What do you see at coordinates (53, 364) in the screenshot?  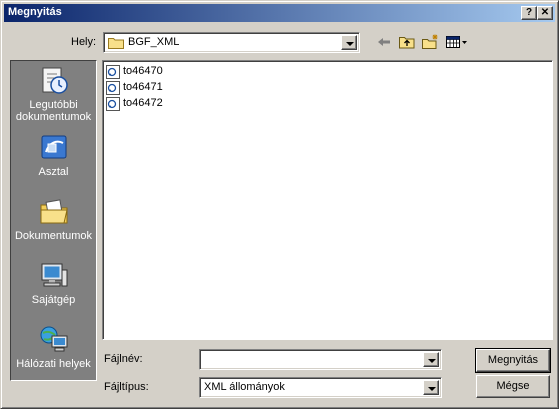 I see `place-label: Hálózati helyek` at bounding box center [53, 364].